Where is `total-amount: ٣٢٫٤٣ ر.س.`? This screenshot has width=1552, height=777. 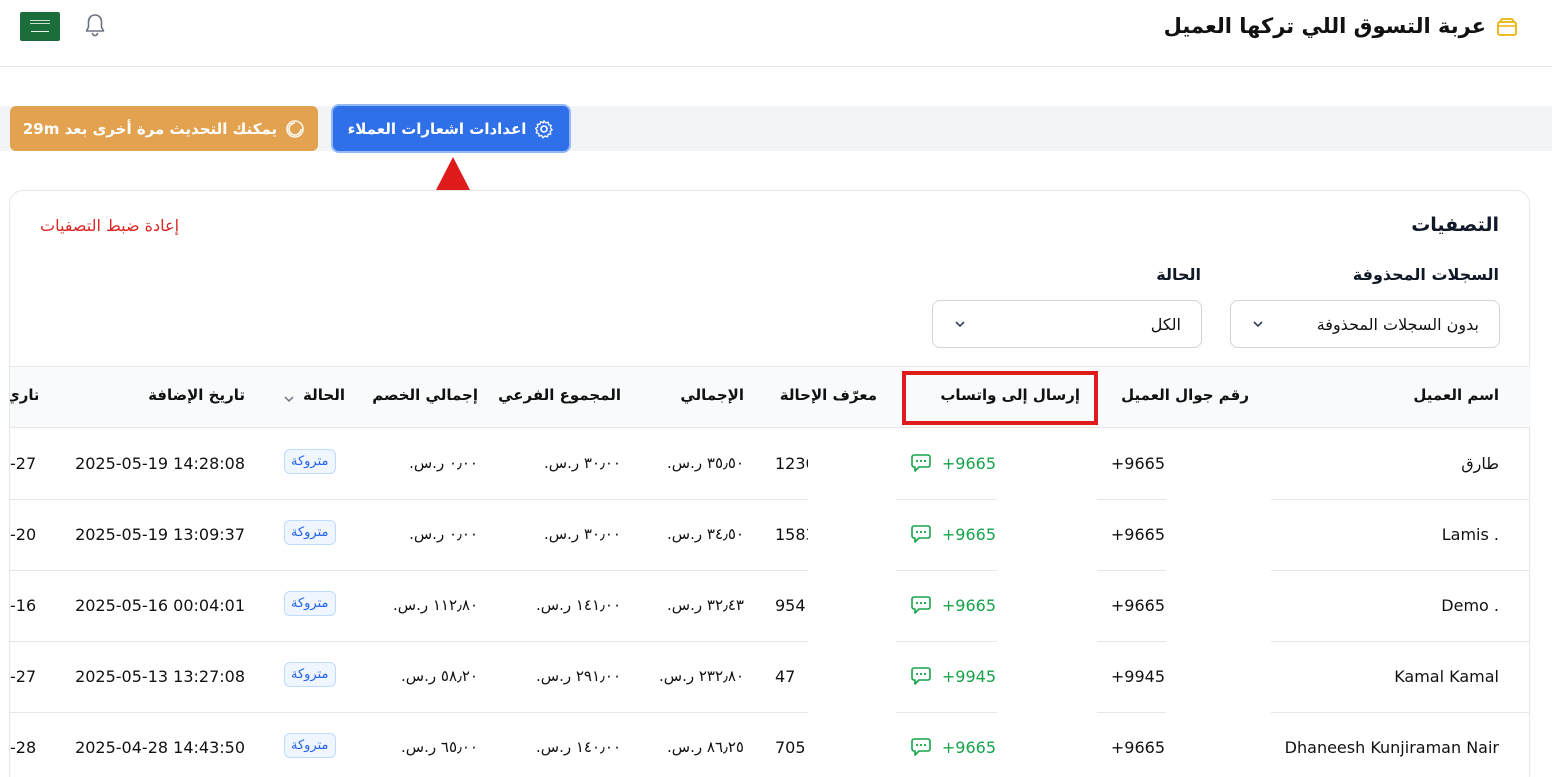
total-amount: ٣٢٫٤٣ ر.س. is located at coordinates (705, 605).